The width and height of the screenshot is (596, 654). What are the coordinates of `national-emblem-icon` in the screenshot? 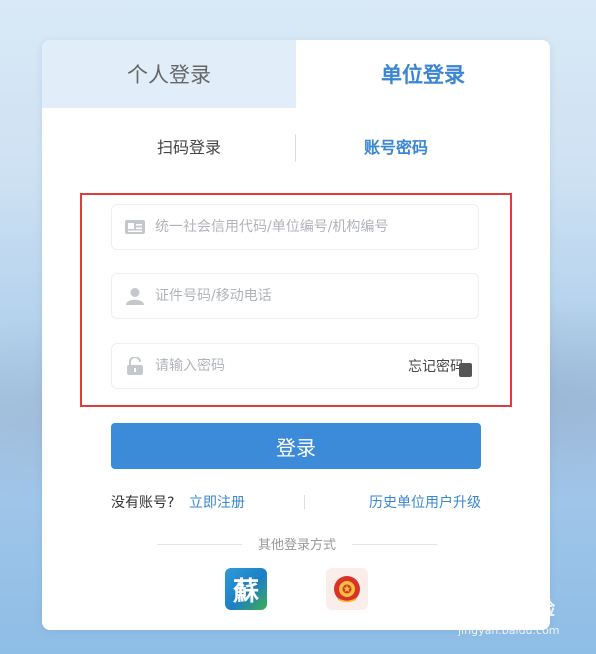 It's located at (347, 589).